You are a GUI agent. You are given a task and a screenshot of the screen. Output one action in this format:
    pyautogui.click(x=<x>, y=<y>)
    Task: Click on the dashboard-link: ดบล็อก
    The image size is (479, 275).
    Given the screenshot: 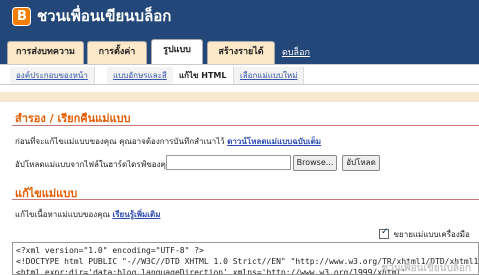 What is the action you would take?
    pyautogui.click(x=296, y=52)
    